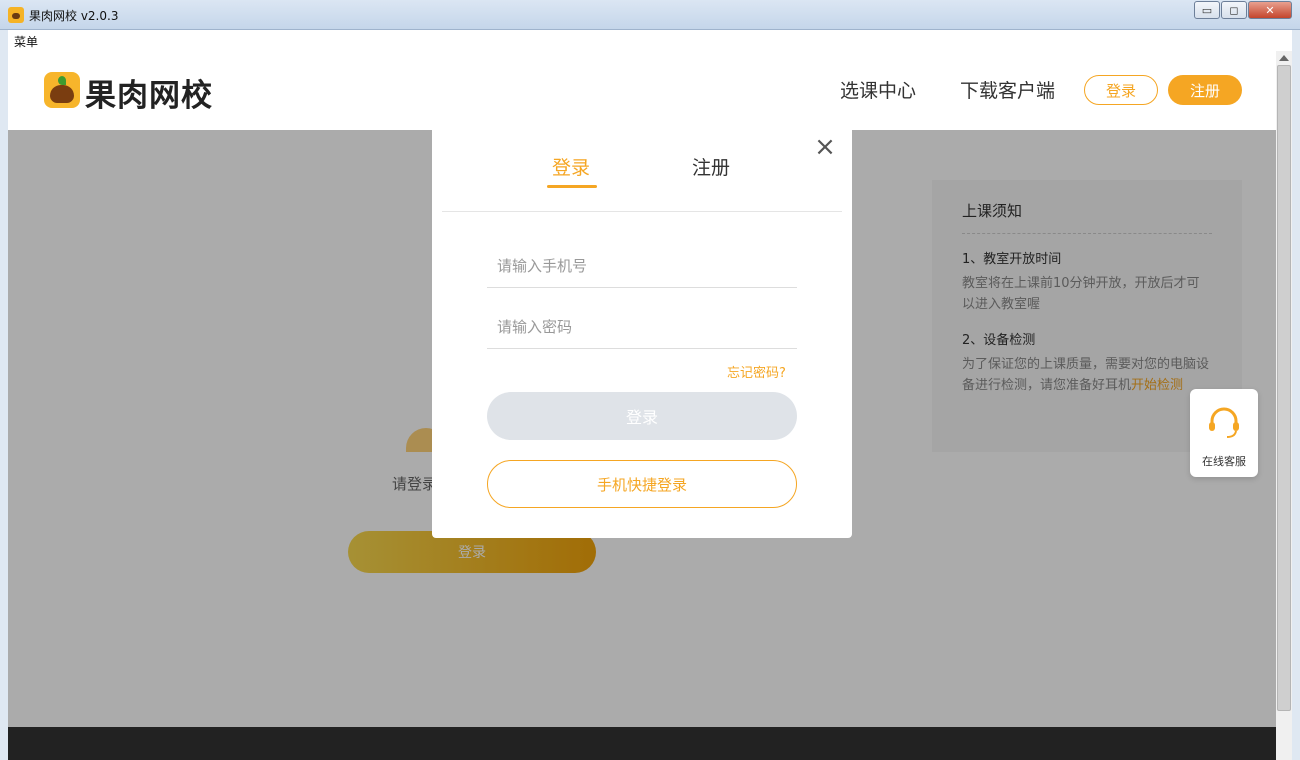  I want to click on password-input, so click(642, 326).